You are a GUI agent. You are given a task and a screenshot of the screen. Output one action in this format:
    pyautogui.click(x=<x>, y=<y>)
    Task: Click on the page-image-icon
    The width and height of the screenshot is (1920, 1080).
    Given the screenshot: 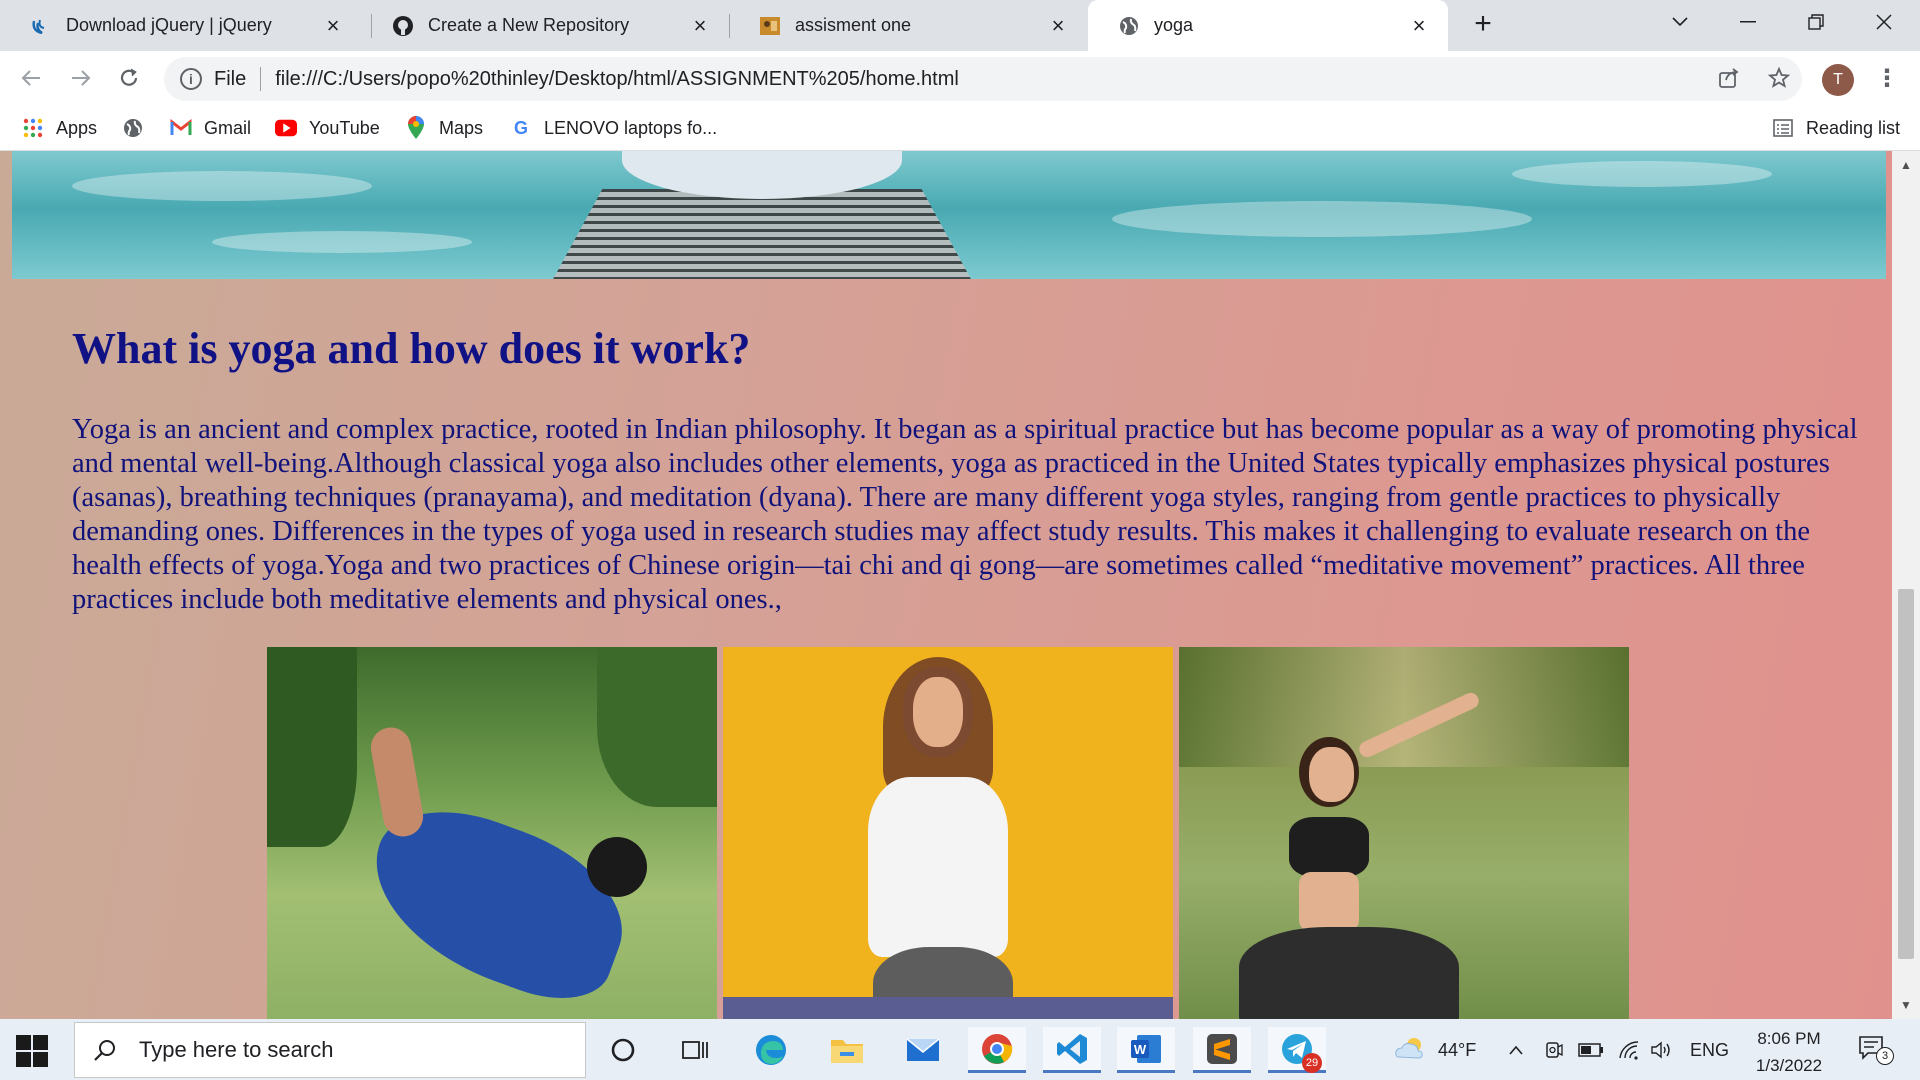 What is the action you would take?
    pyautogui.click(x=770, y=26)
    